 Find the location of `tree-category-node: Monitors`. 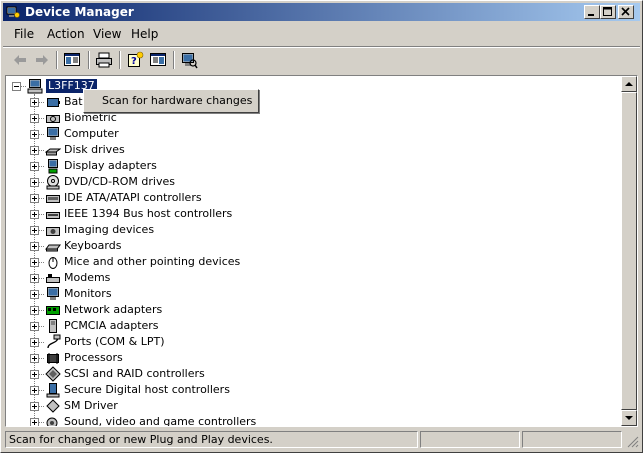

tree-category-node: Monitors is located at coordinates (306, 294).